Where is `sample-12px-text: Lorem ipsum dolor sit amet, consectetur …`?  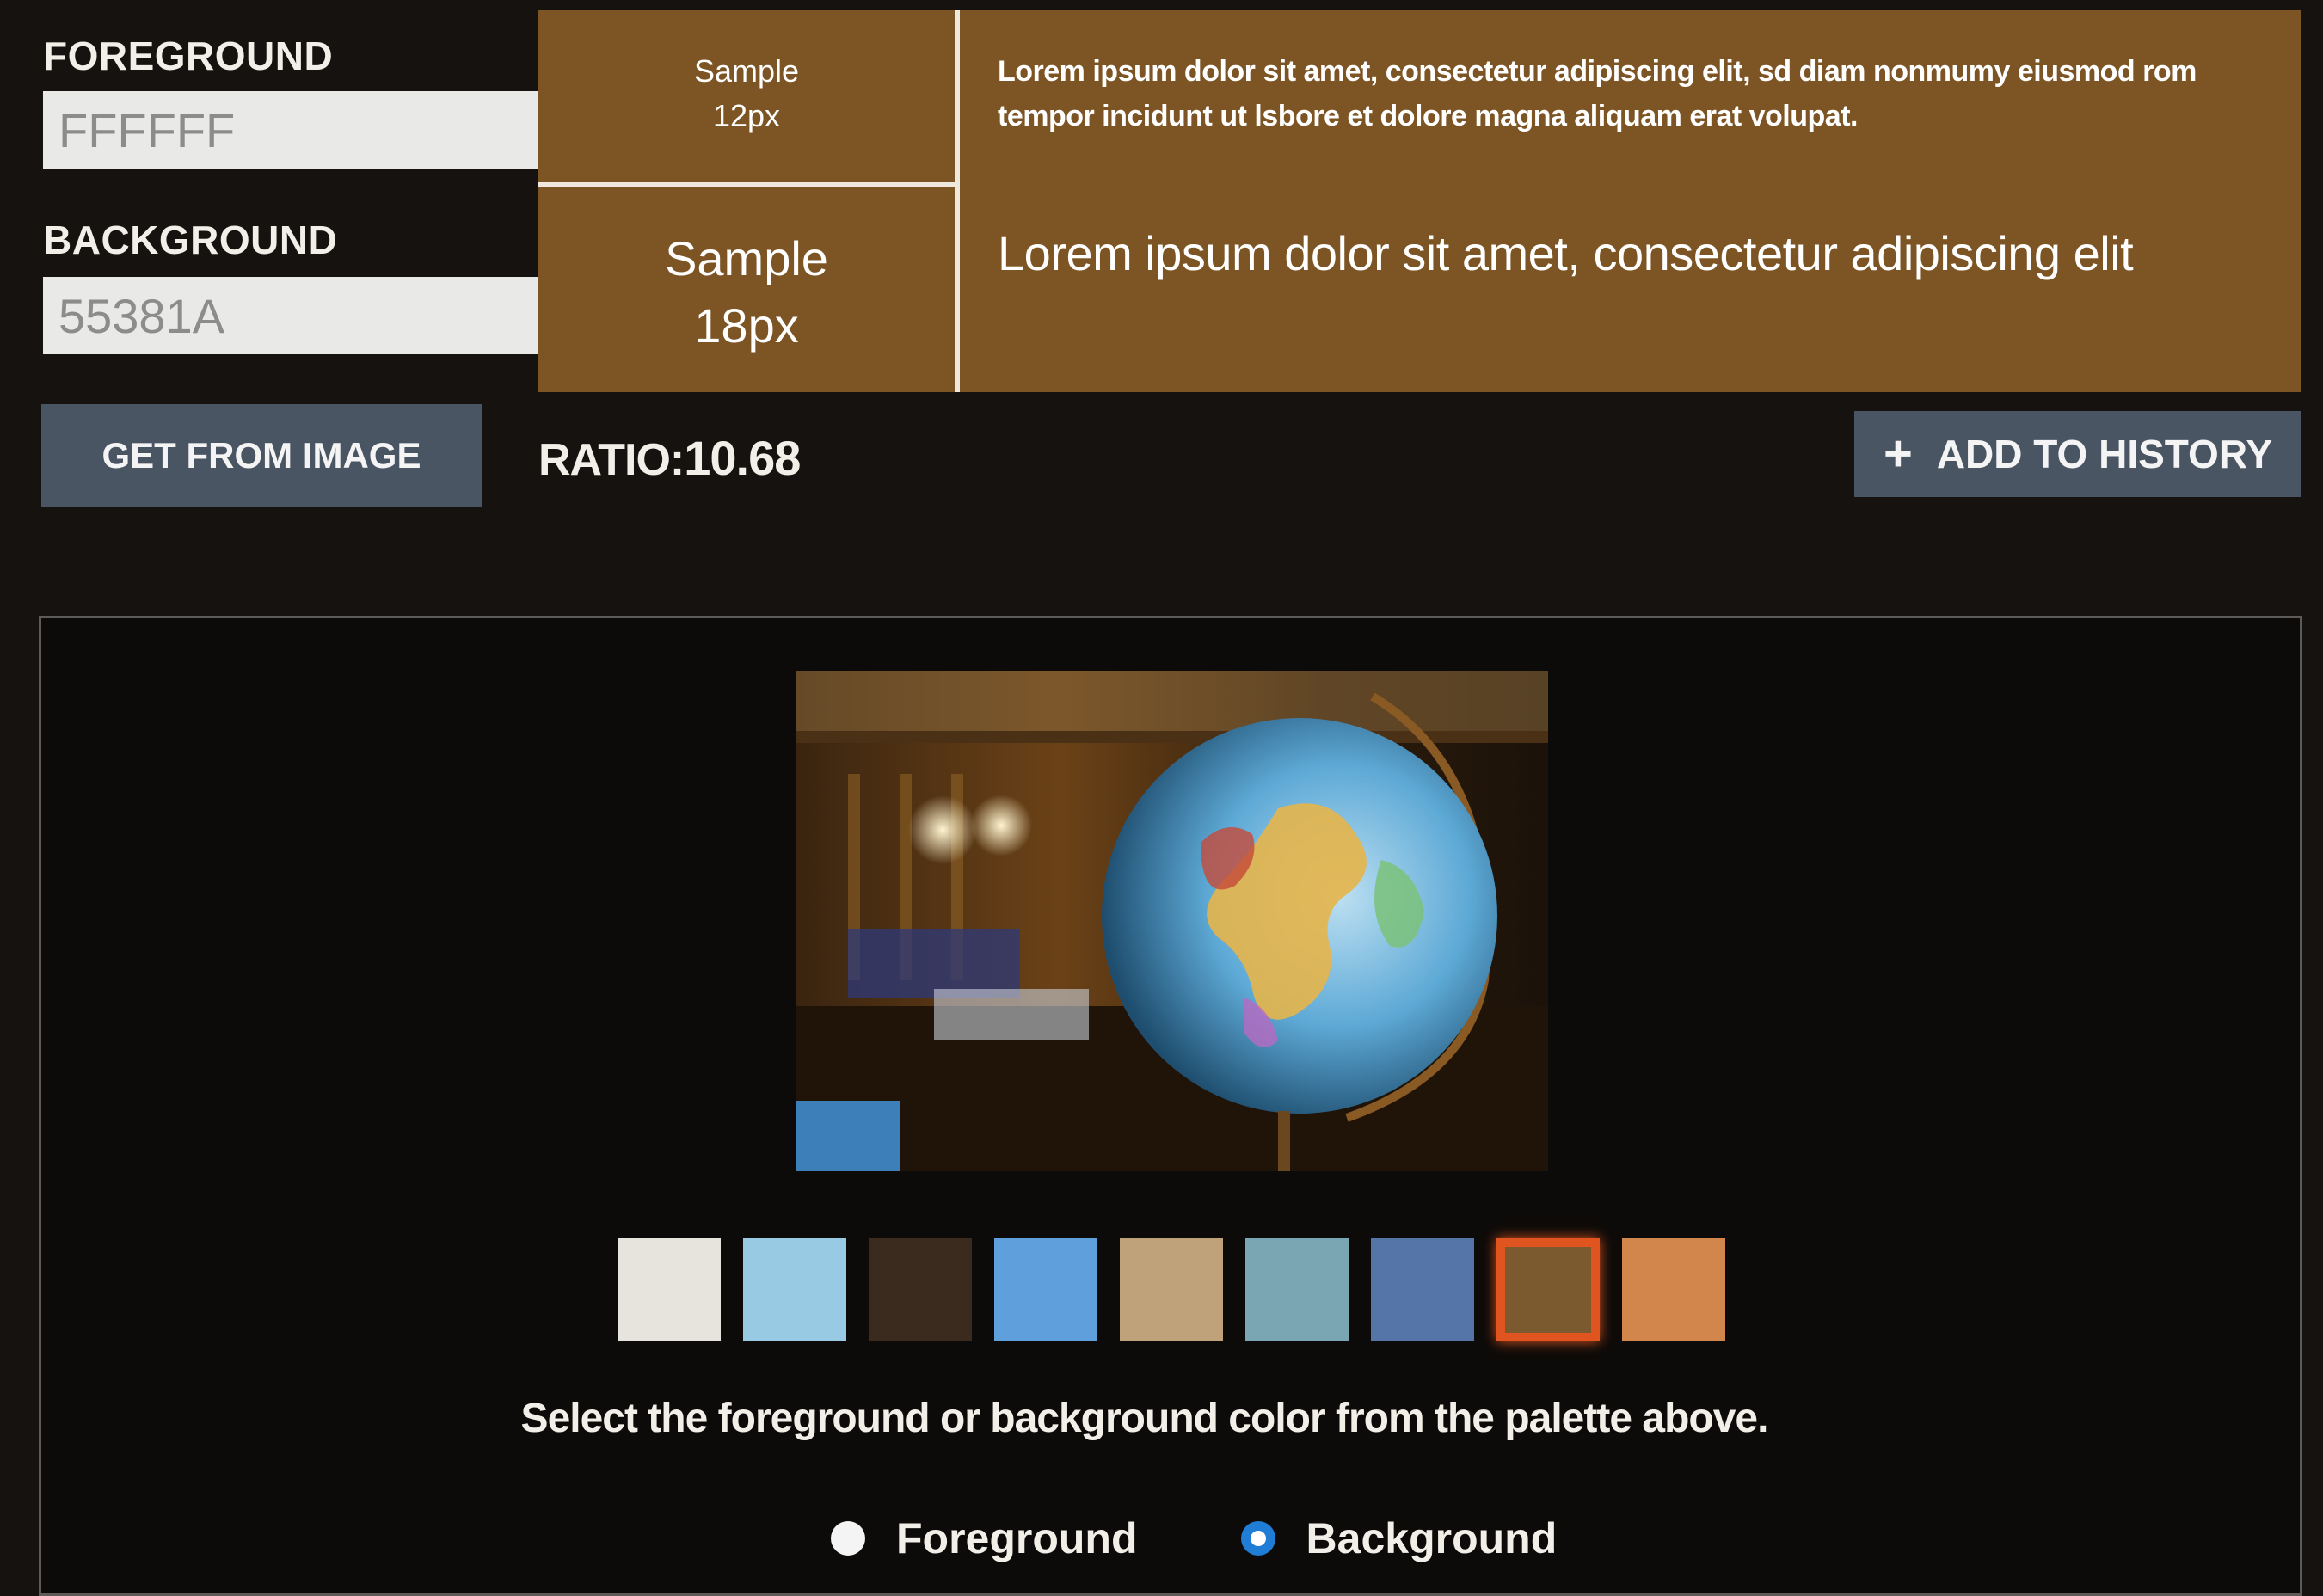 sample-12px-text: Lorem ipsum dolor sit amet, consectetur … is located at coordinates (1597, 93).